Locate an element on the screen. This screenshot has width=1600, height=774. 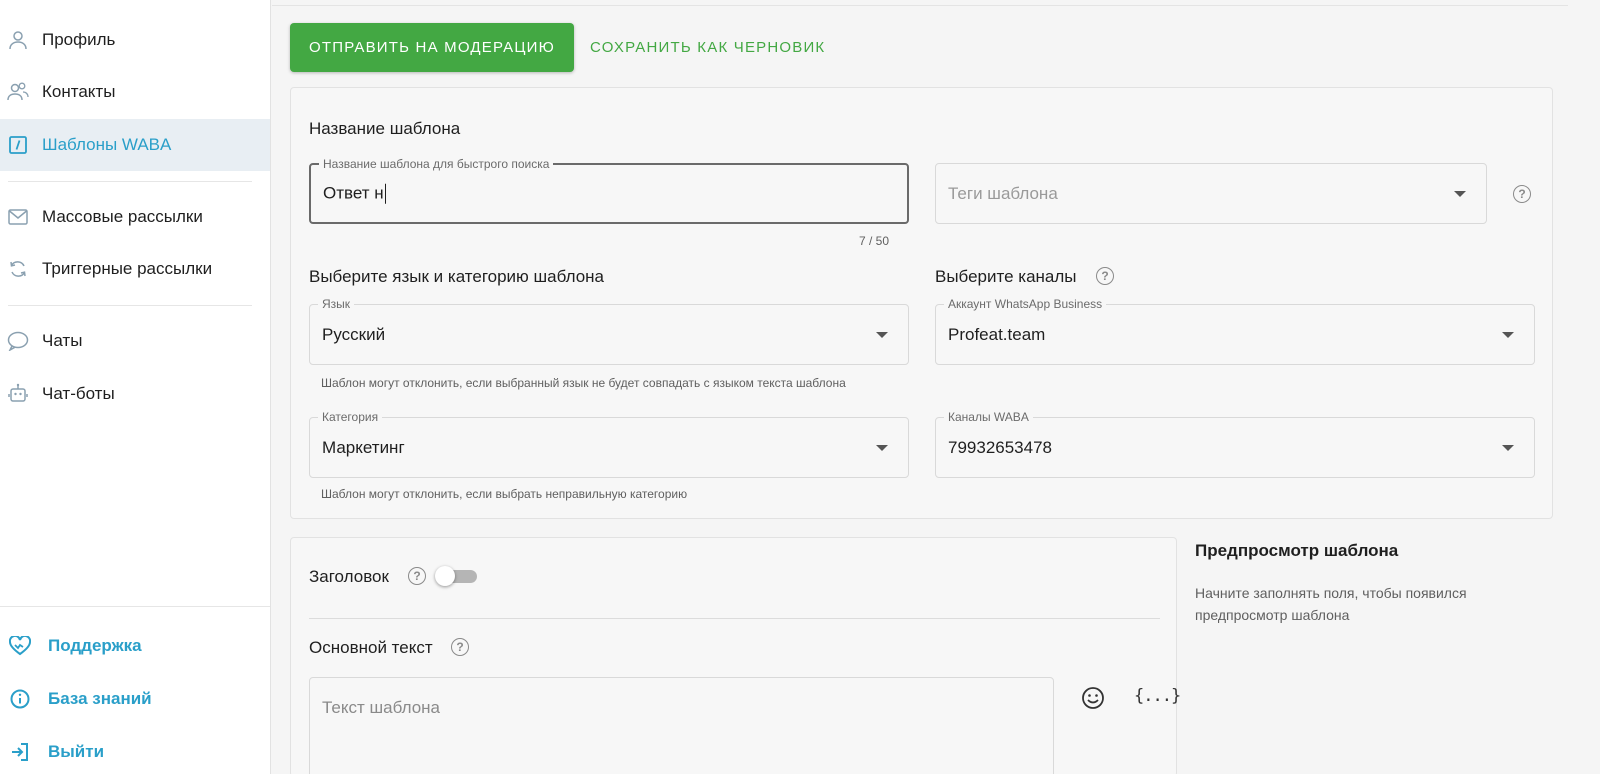
sidebar-item-label: Чаты is located at coordinates (62, 340).